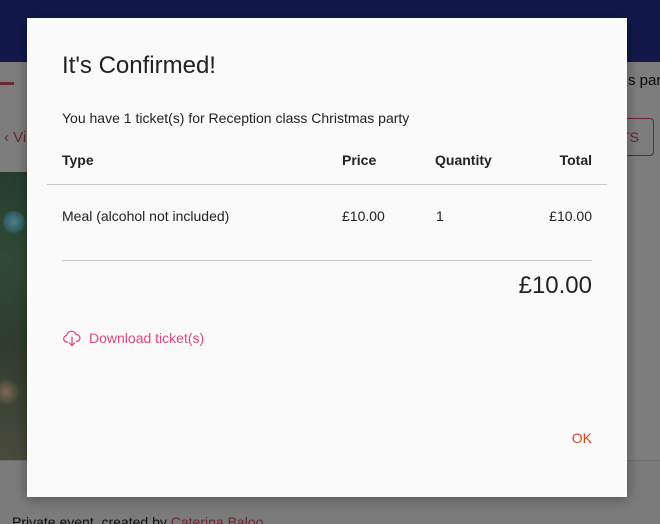 The image size is (660, 524). Describe the element at coordinates (146, 216) in the screenshot. I see `ticket-type-cell: Meal (alcohol not included)` at that location.